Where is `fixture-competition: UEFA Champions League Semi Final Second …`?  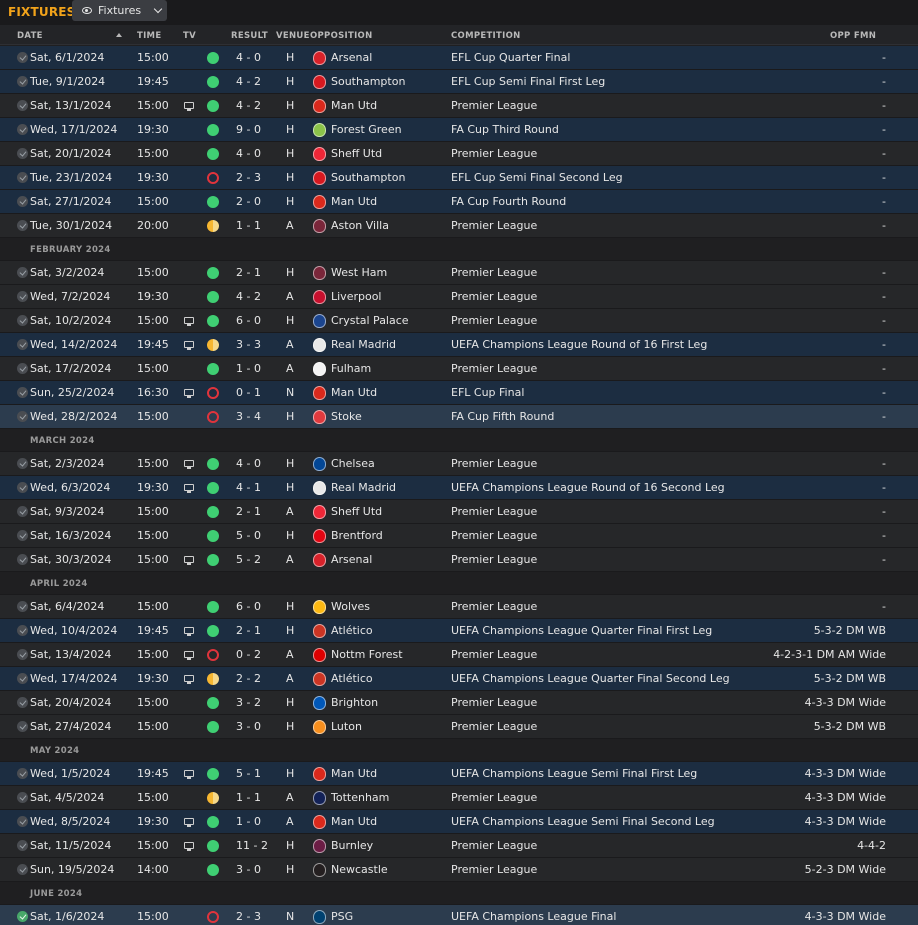
fixture-competition: UEFA Champions League Semi Final Second … is located at coordinates (583, 821).